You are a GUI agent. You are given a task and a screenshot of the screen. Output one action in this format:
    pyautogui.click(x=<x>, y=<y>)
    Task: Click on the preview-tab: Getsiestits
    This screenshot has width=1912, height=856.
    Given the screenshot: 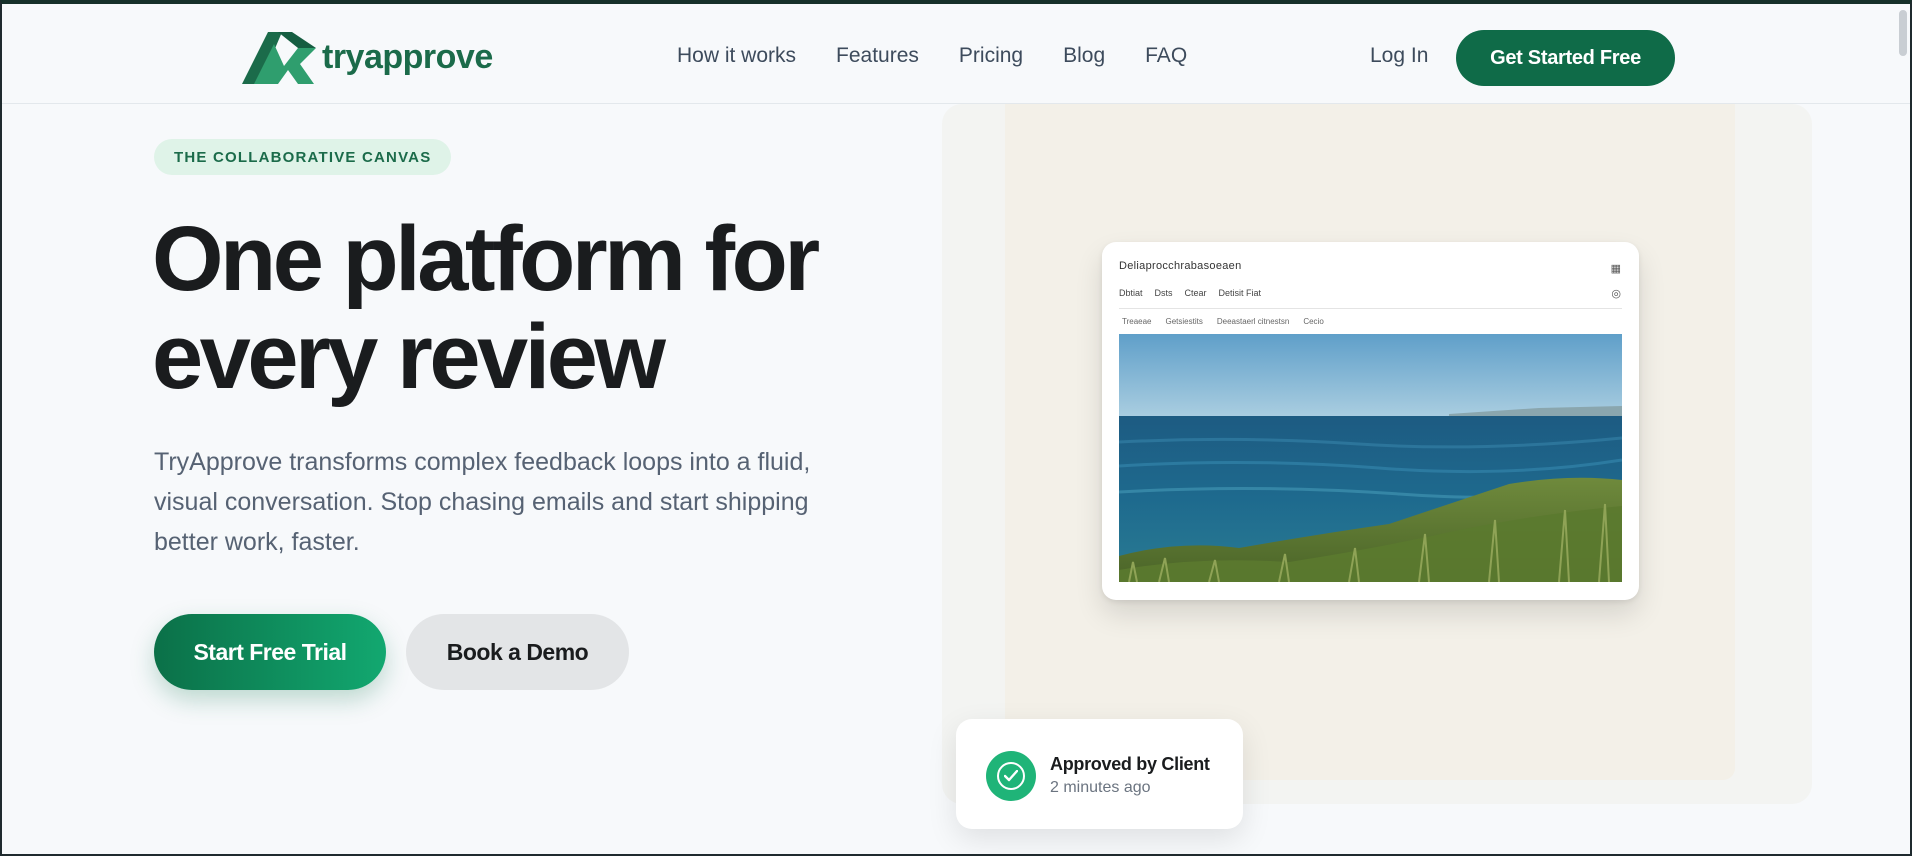 What is the action you would take?
    pyautogui.click(x=1184, y=321)
    